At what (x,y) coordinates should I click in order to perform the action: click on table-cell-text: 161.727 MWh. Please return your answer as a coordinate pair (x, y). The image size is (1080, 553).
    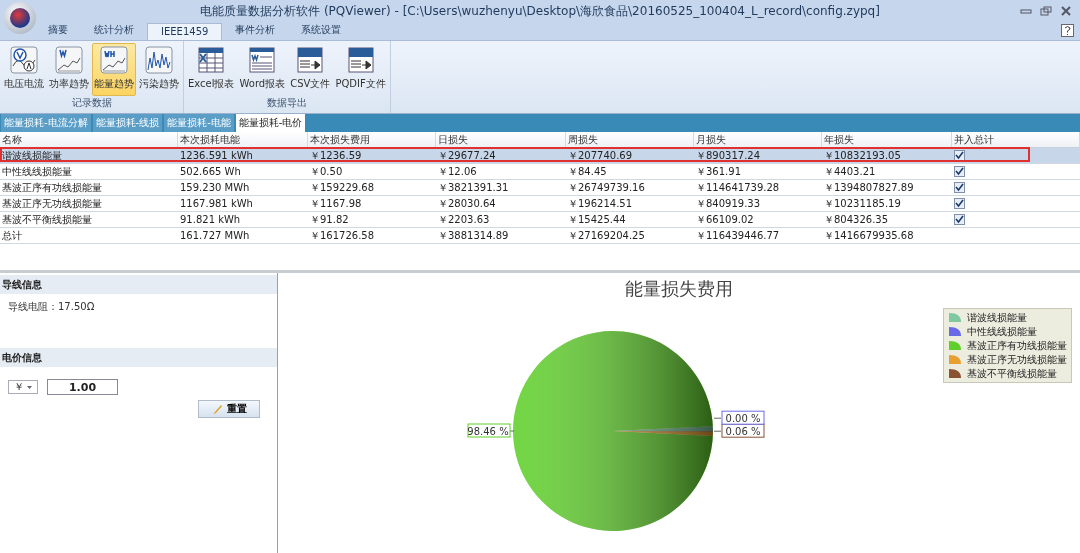
    Looking at the image, I should click on (215, 235).